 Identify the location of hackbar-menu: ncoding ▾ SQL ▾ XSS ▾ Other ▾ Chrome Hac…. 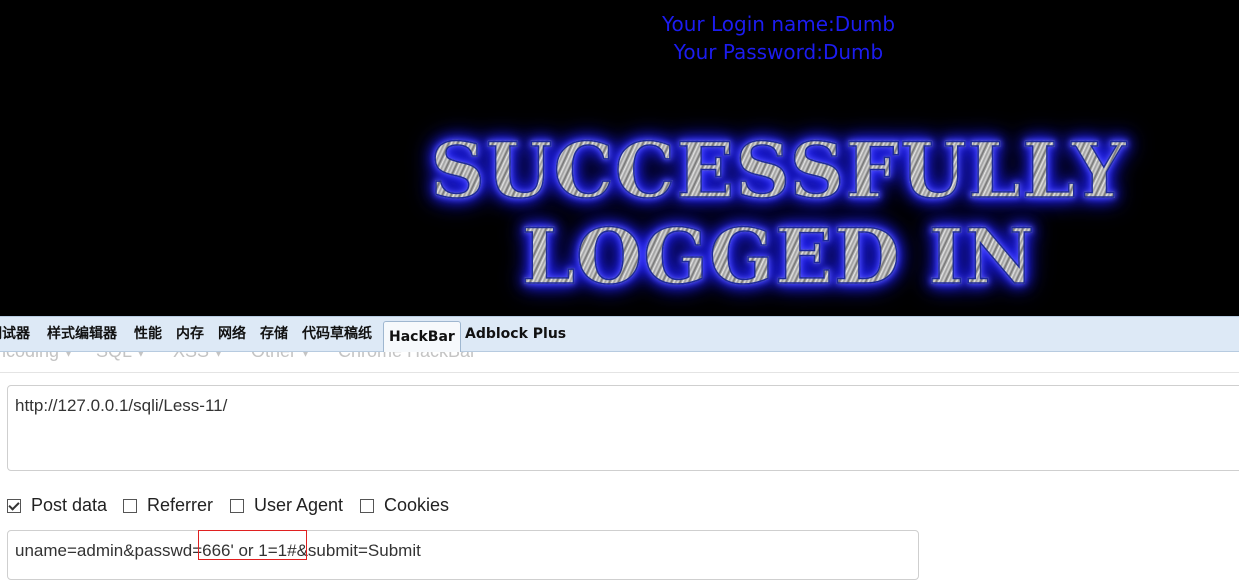
(619, 362).